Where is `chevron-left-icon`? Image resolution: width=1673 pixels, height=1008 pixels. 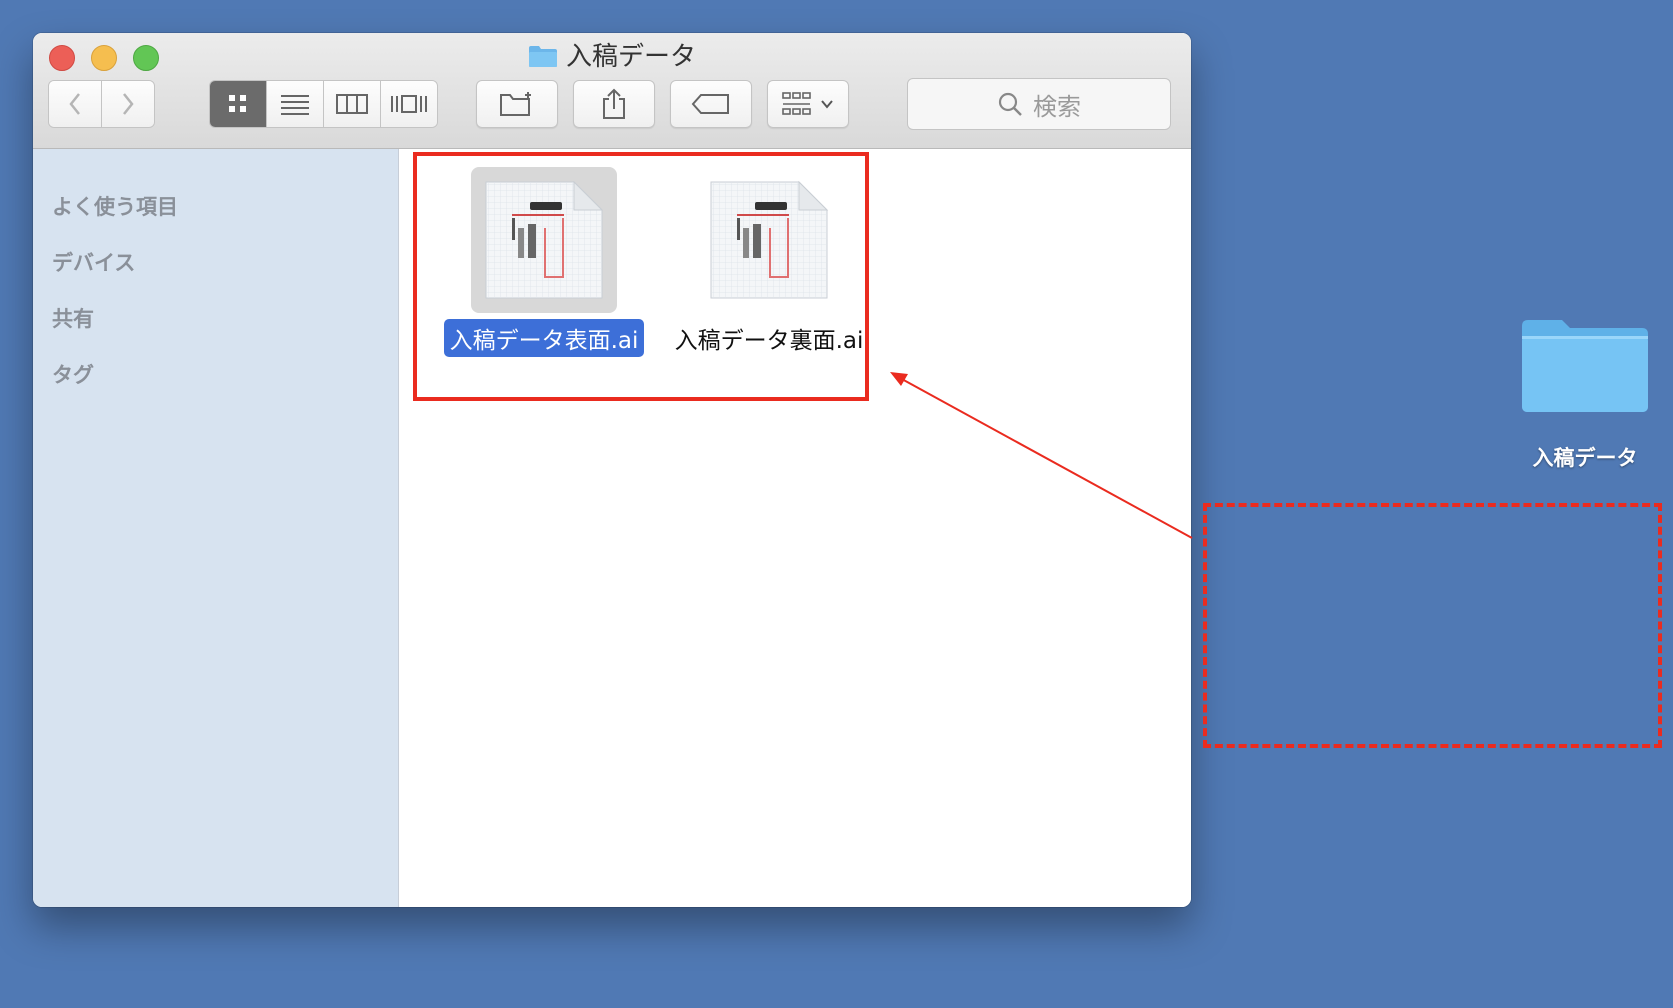
chevron-left-icon is located at coordinates (74, 104).